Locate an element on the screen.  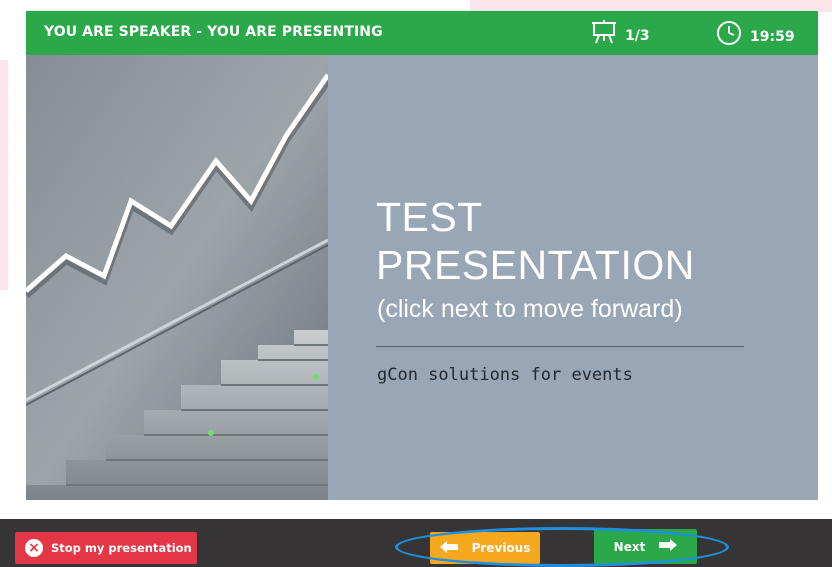
presentation-timer: 19:59 is located at coordinates (755, 35).